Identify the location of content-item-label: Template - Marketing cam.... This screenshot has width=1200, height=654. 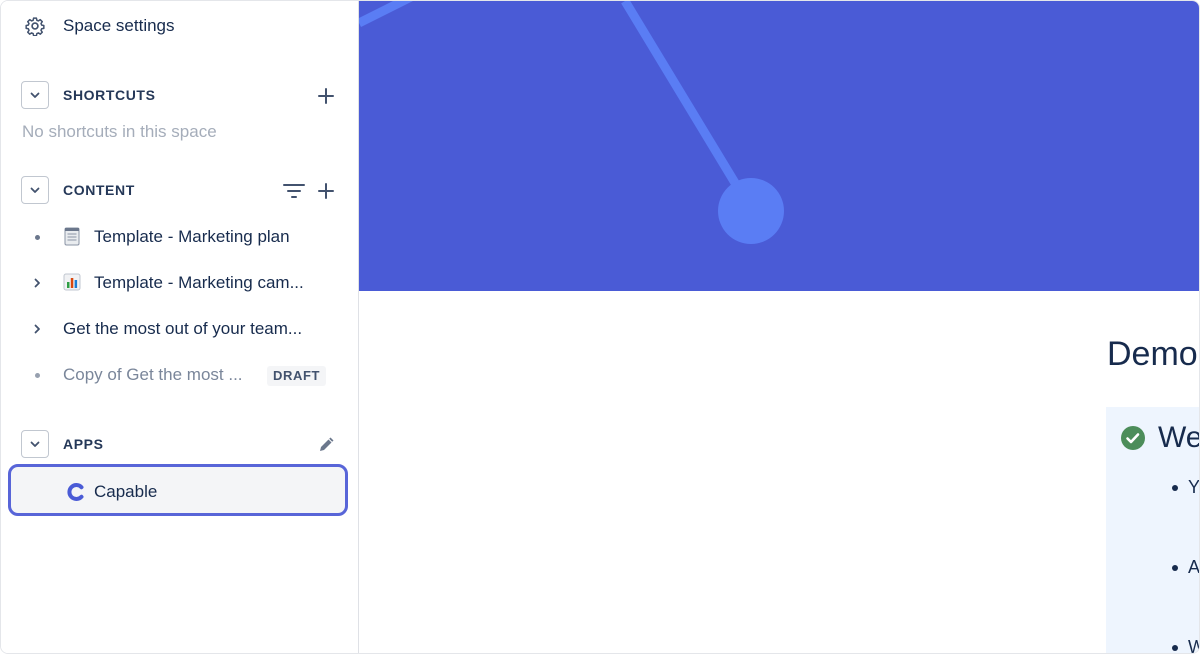
(199, 282).